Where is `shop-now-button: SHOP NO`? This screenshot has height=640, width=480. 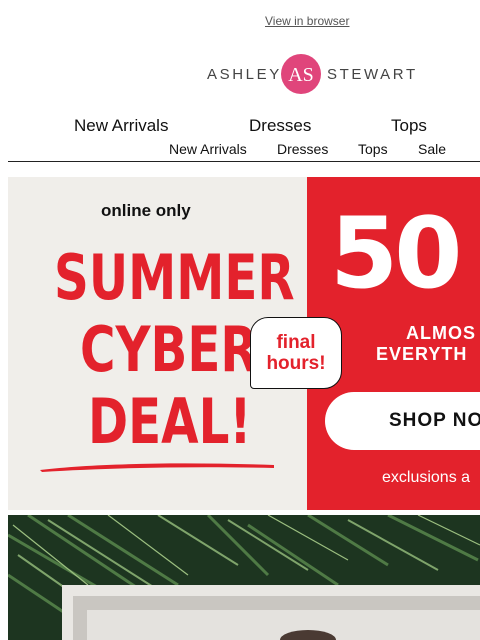
shop-now-button: SHOP NO is located at coordinates (402, 421).